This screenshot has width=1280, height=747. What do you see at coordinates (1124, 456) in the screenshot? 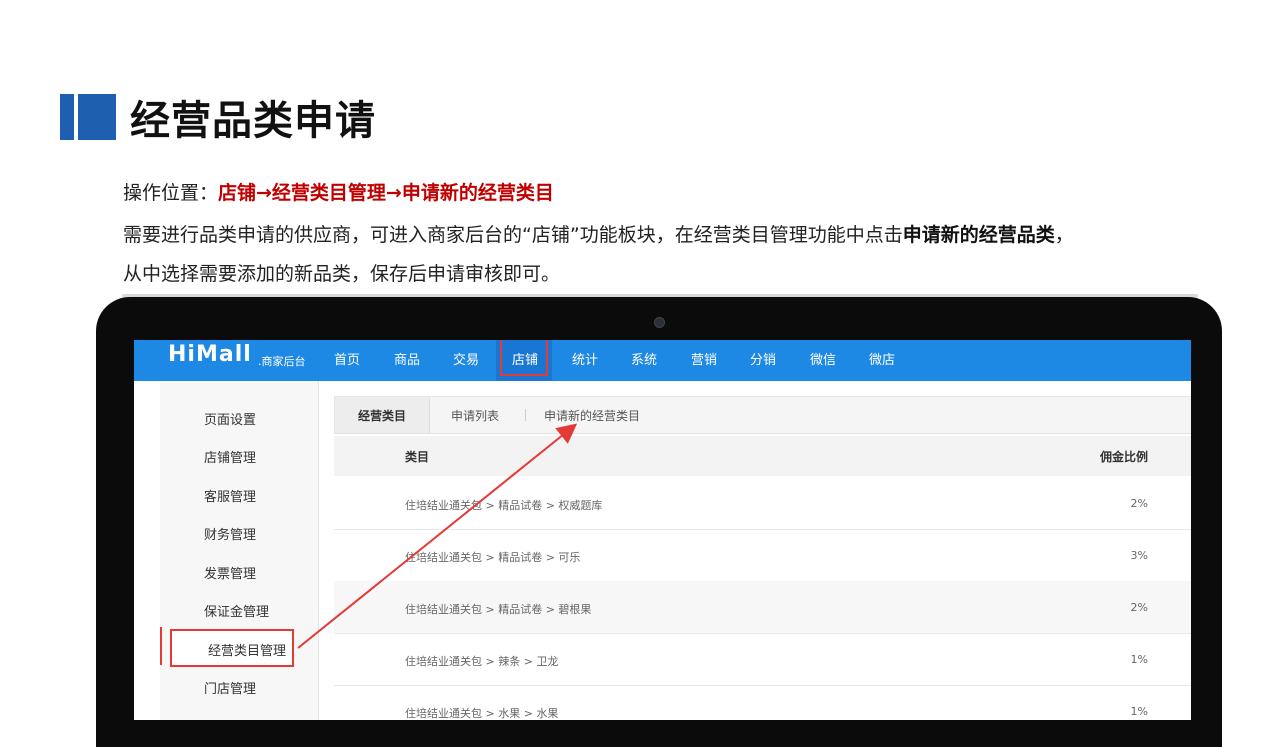
I see `header-commission-rate: 佣金比例` at bounding box center [1124, 456].